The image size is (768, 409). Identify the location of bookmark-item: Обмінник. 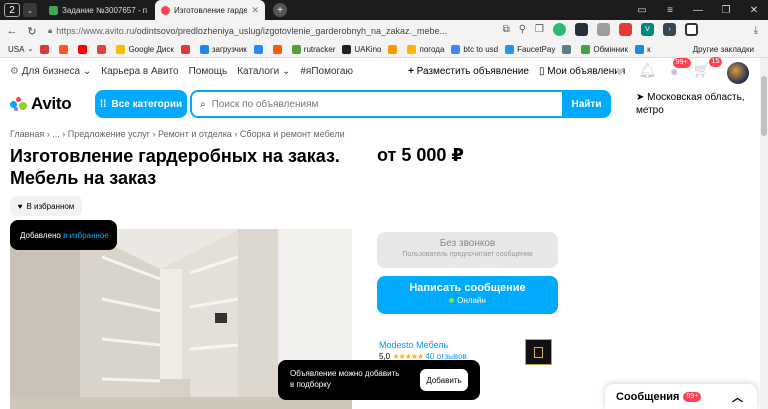
(604, 49).